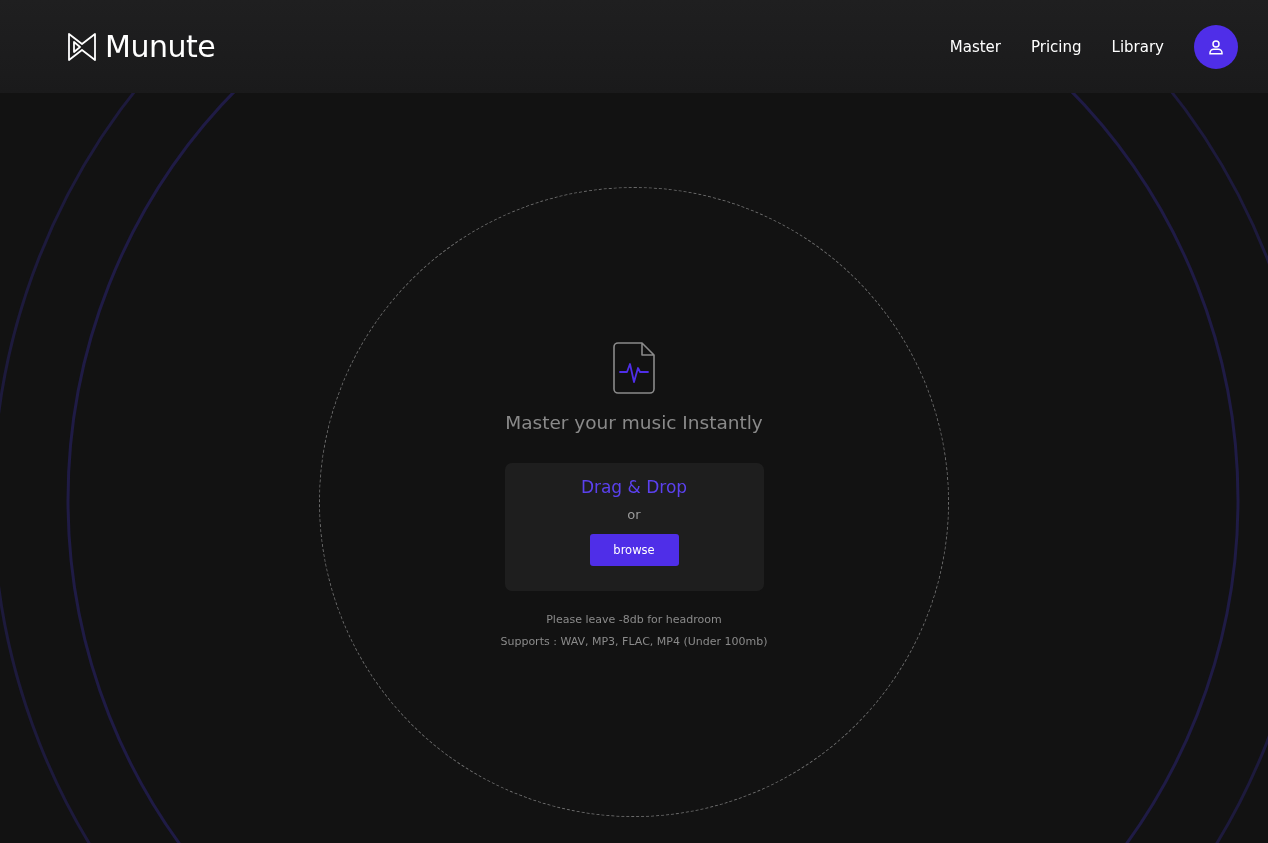  I want to click on nav-link: Master, so click(975, 46).